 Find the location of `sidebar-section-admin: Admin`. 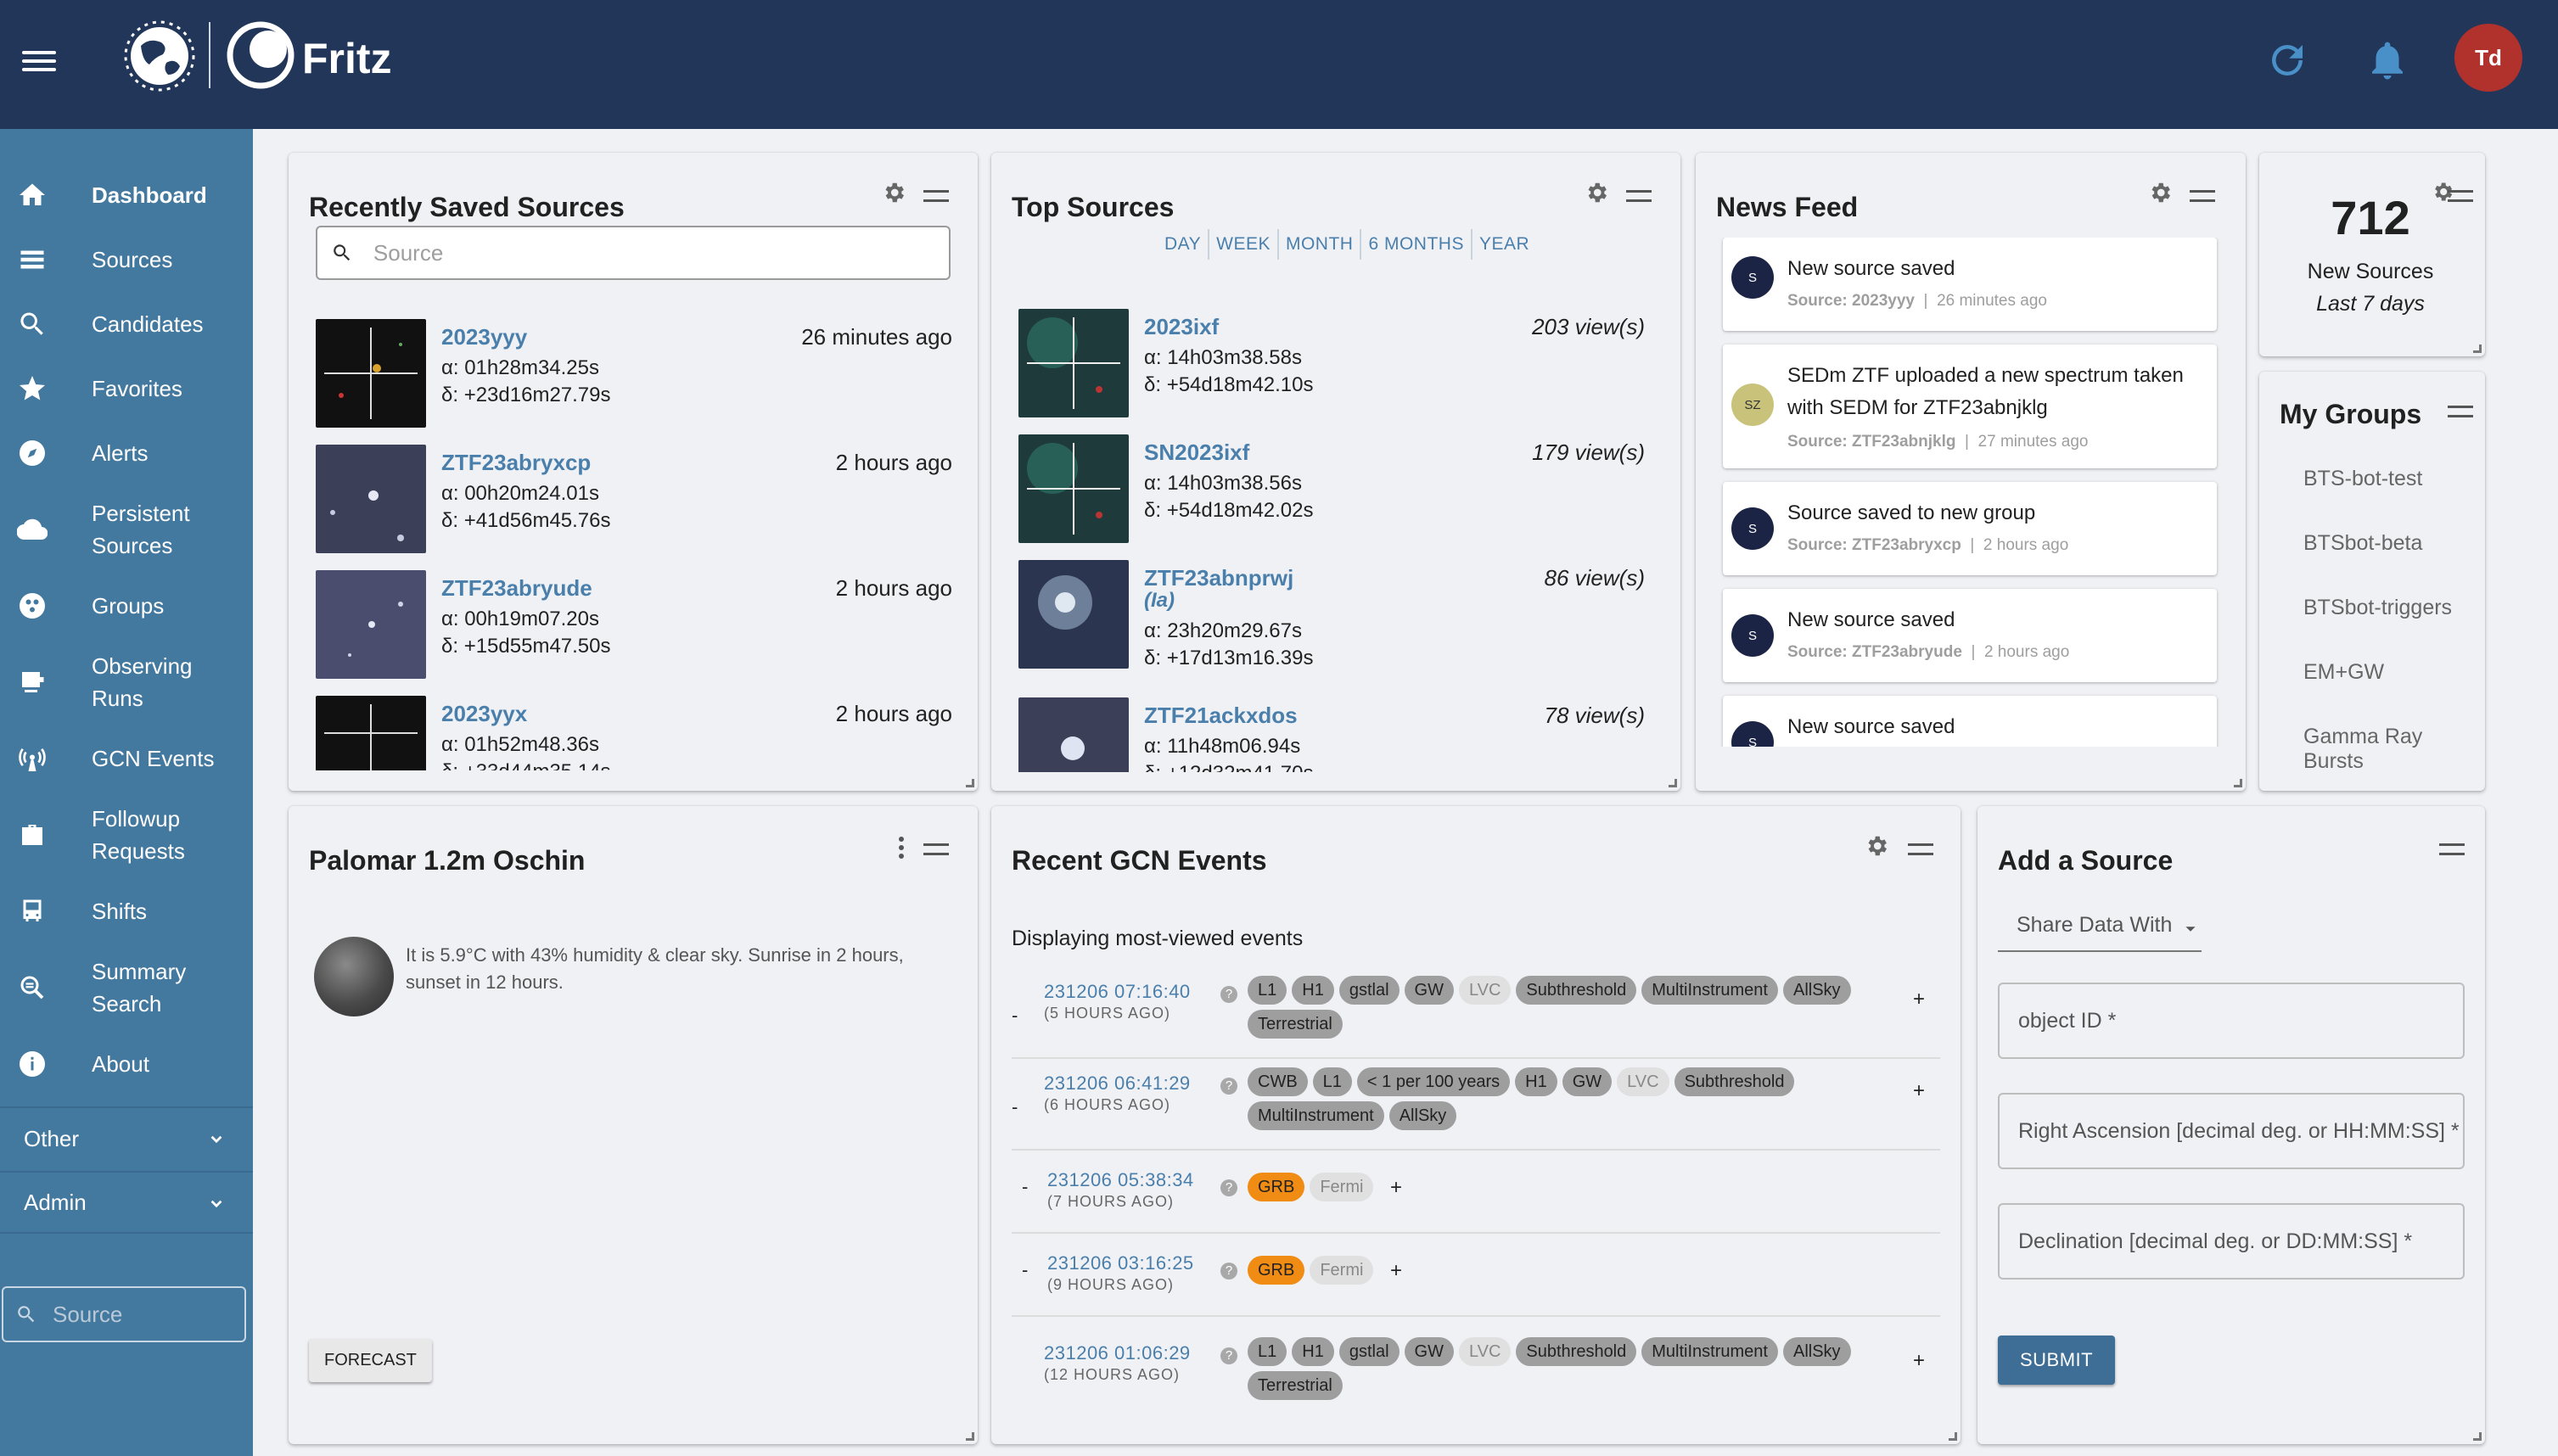

sidebar-section-admin: Admin is located at coordinates (126, 1202).